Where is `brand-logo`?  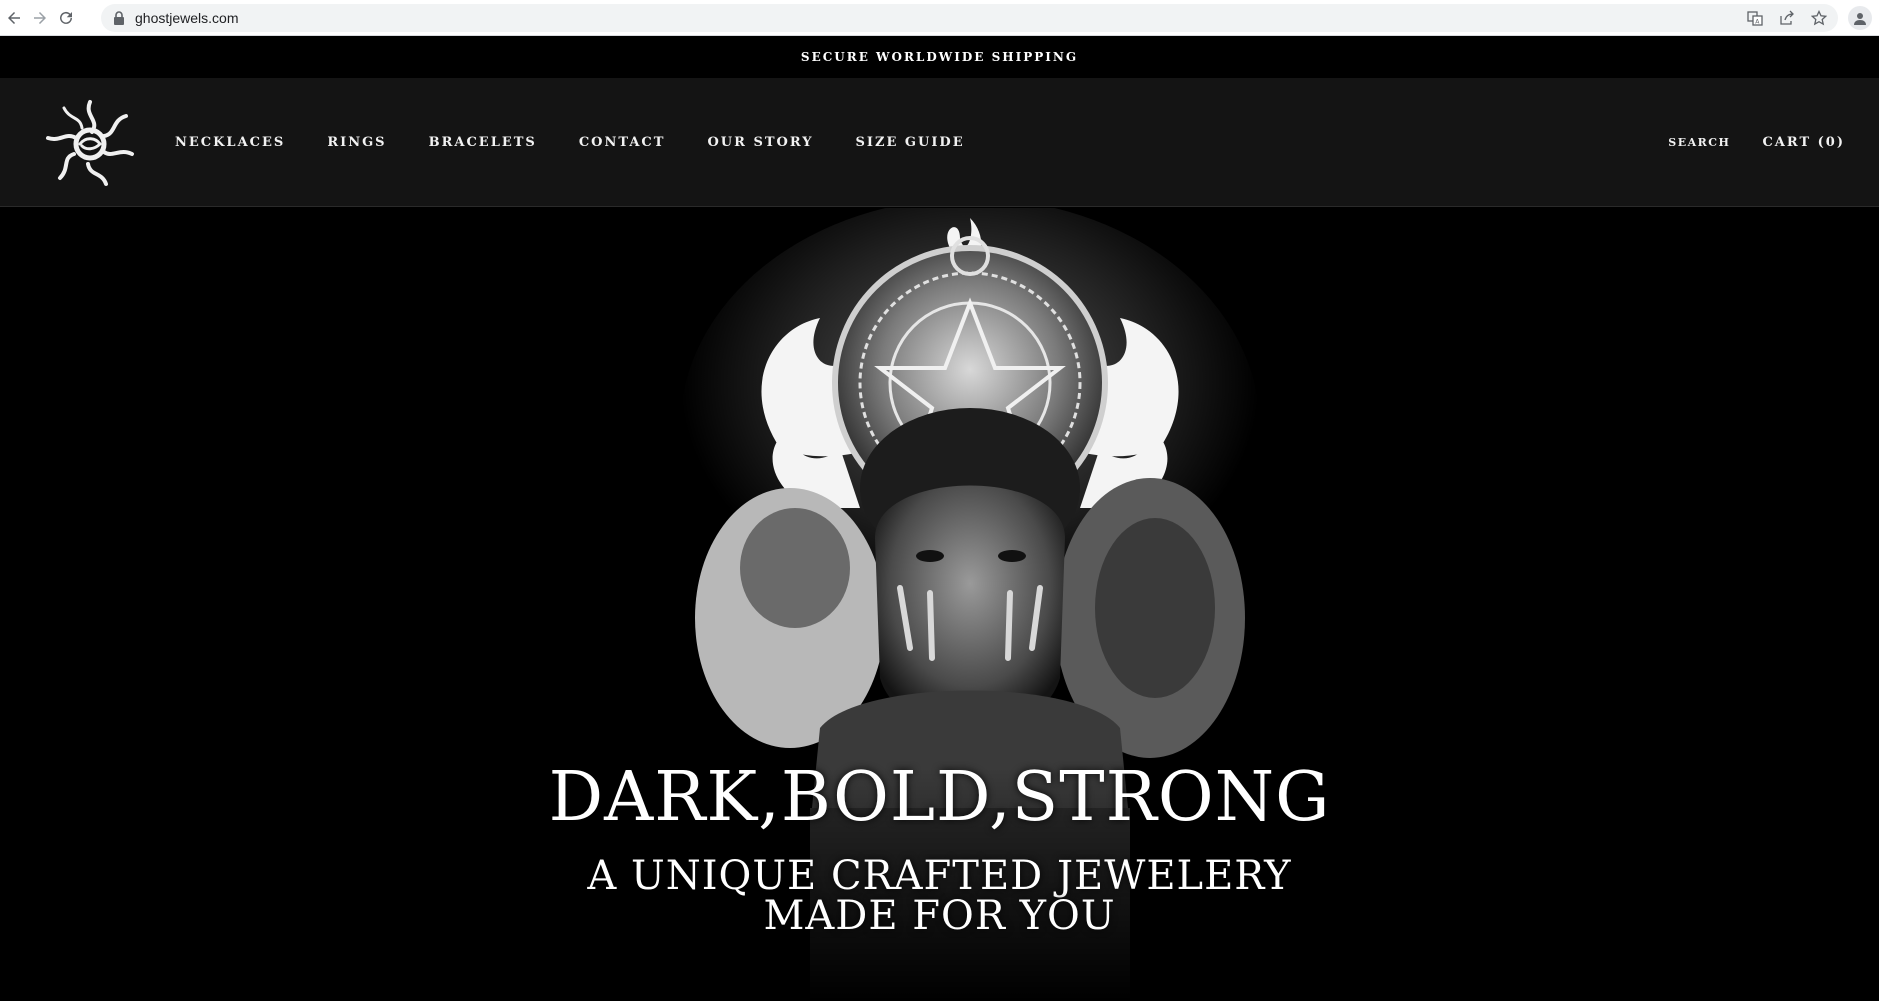 brand-logo is located at coordinates (90, 143).